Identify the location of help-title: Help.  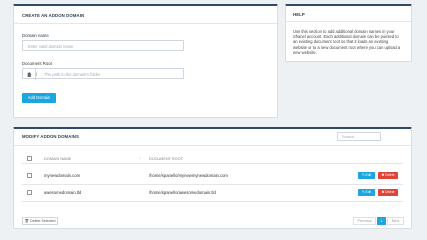
(299, 14).